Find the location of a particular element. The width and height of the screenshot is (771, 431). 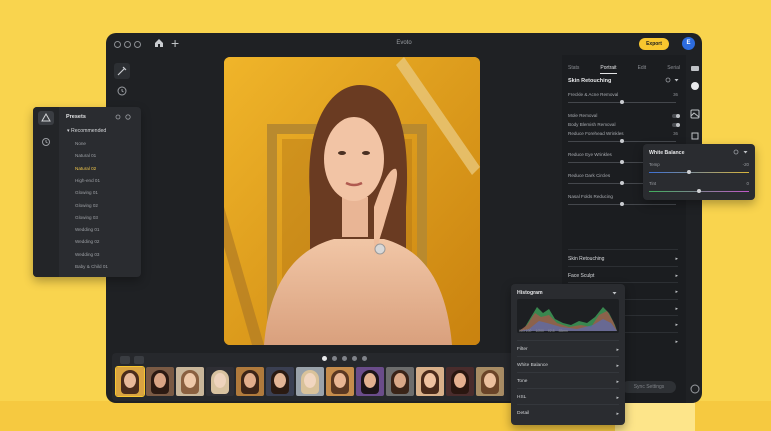

preset-item: Wedding 02 is located at coordinates (87, 241).